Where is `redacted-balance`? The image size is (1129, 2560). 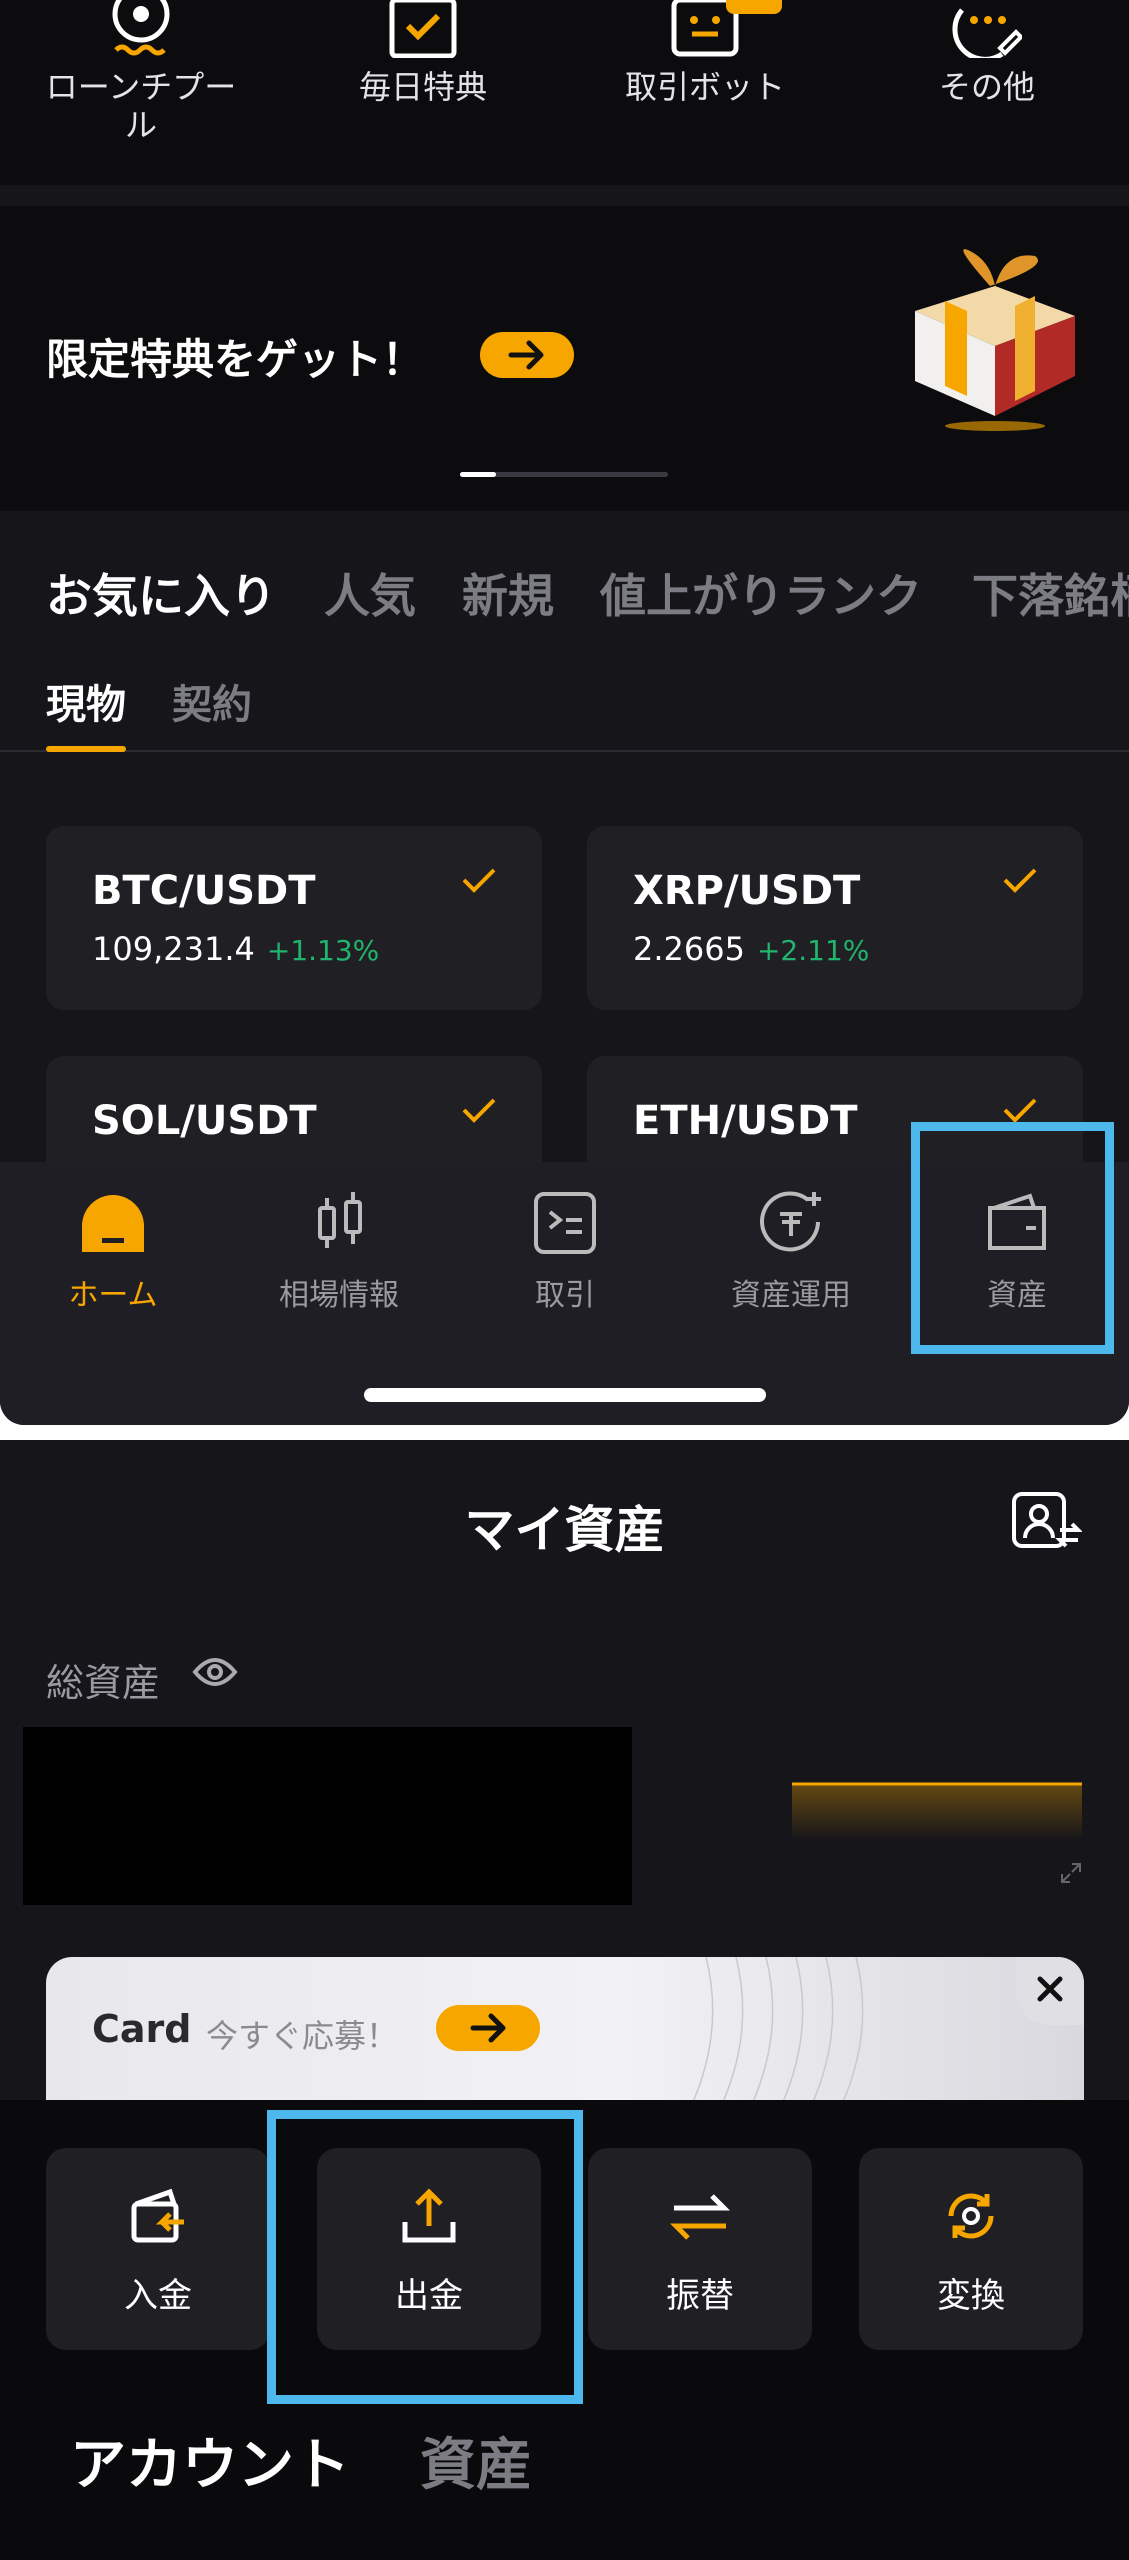 redacted-balance is located at coordinates (327, 1816).